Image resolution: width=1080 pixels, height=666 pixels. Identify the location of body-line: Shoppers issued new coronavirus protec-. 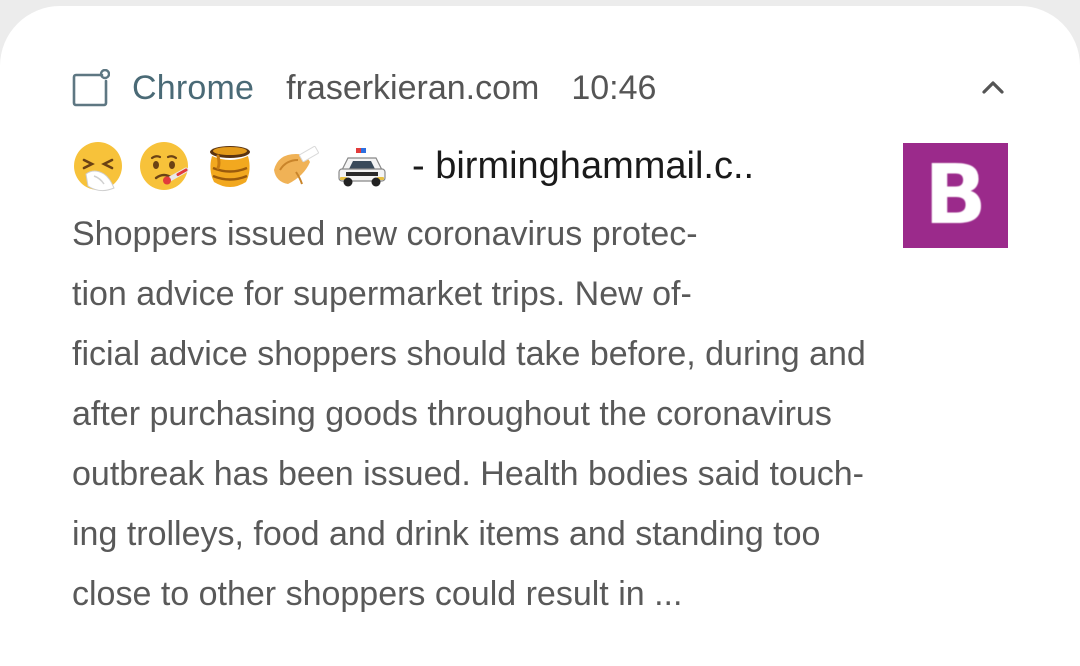
(385, 234).